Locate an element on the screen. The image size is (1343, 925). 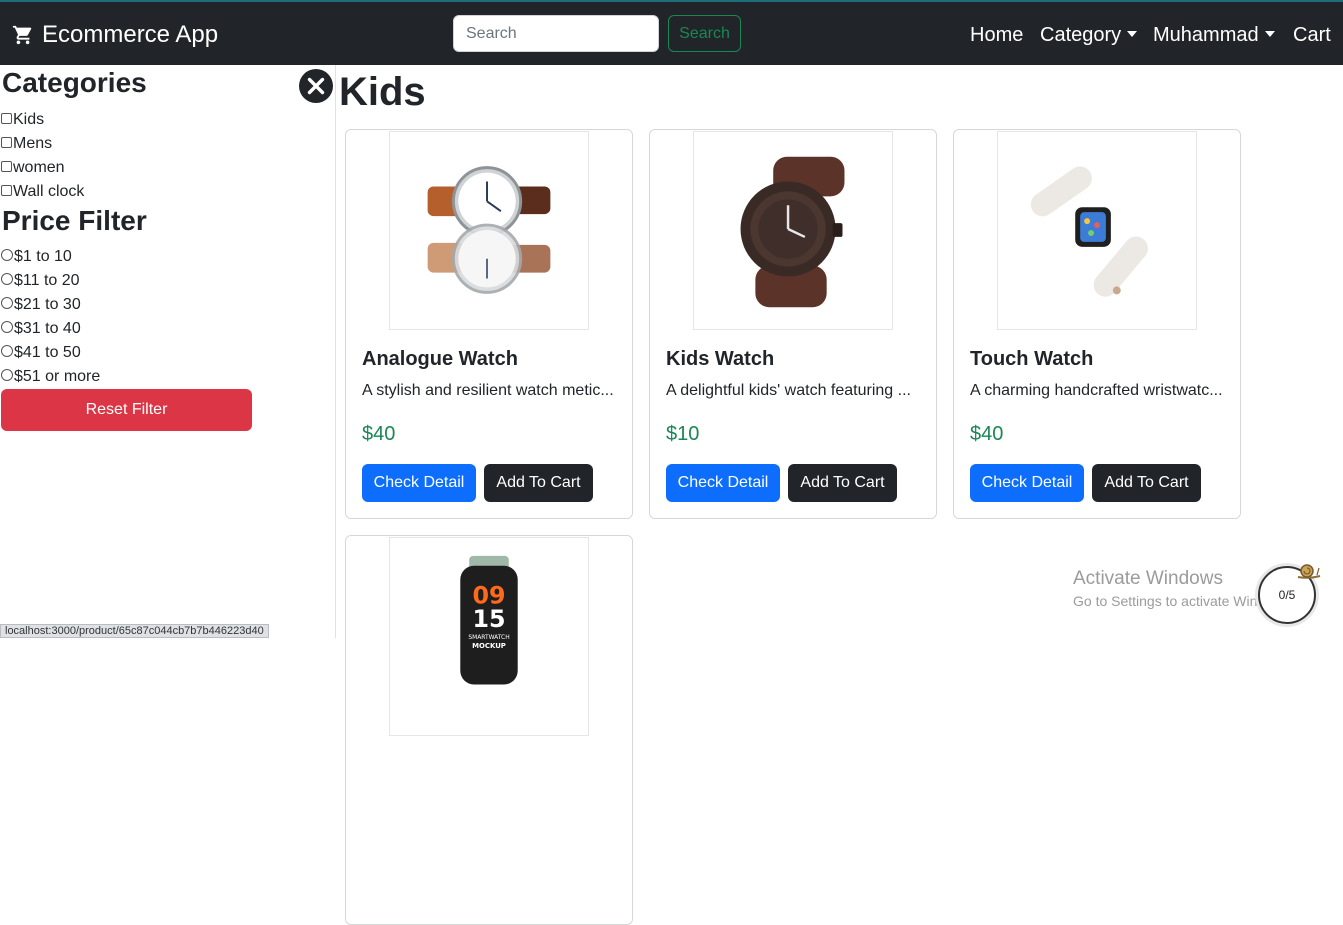
product-price: $10 is located at coordinates (683, 434).